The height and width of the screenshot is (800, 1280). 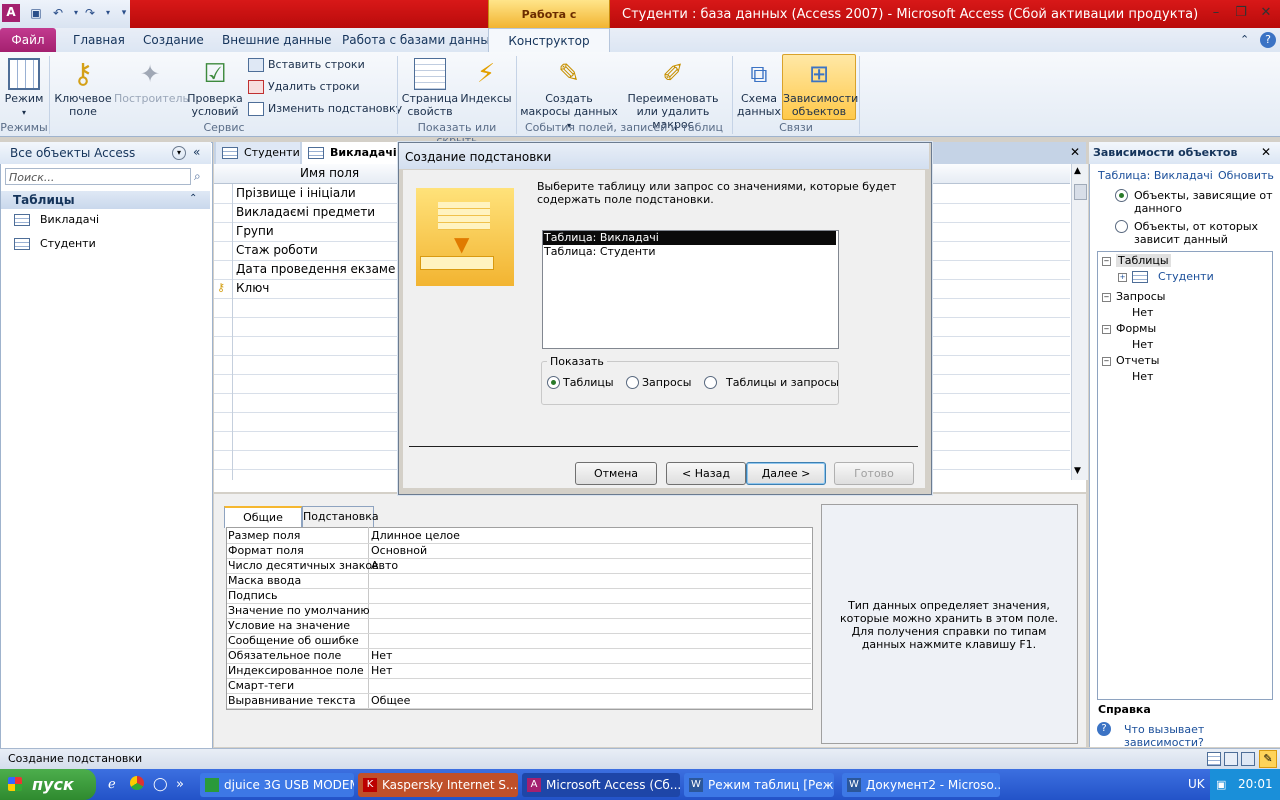 What do you see at coordinates (1077, 471) in the screenshot?
I see `scroll-down-icon: ▼` at bounding box center [1077, 471].